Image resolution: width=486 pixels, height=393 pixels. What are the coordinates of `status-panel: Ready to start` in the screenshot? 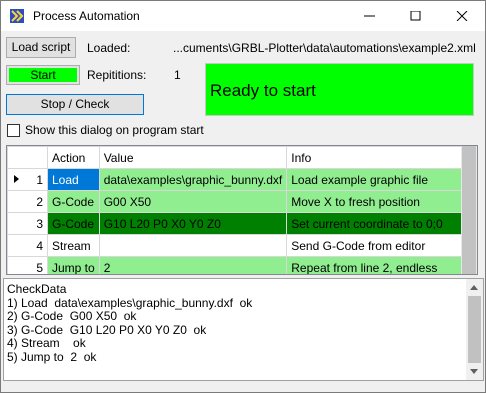 It's located at (339, 89).